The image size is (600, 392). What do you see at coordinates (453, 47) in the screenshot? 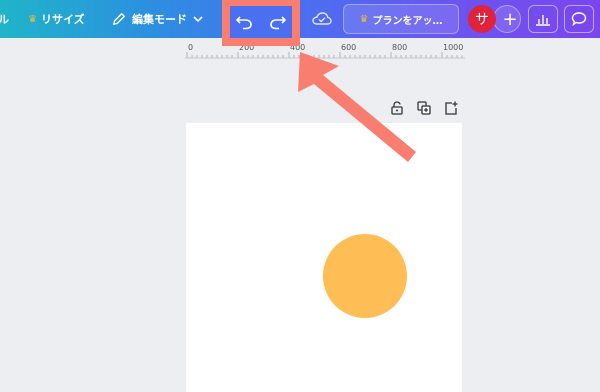
I see `ruler-tick-label: 1000` at bounding box center [453, 47].